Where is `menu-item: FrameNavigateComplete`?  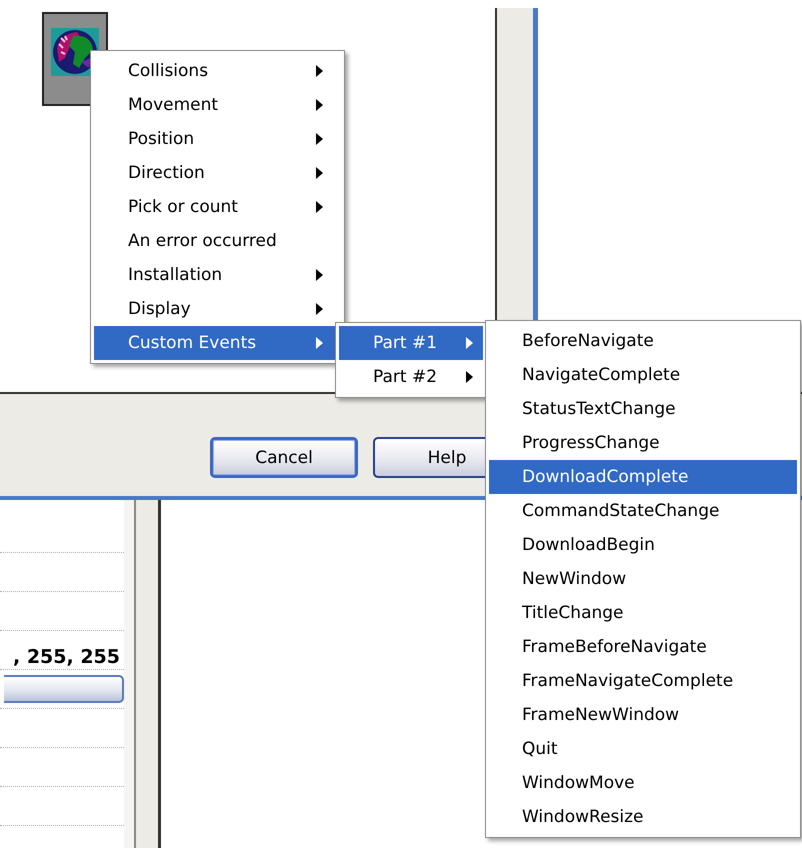 menu-item: FrameNavigateComplete is located at coordinates (643, 681).